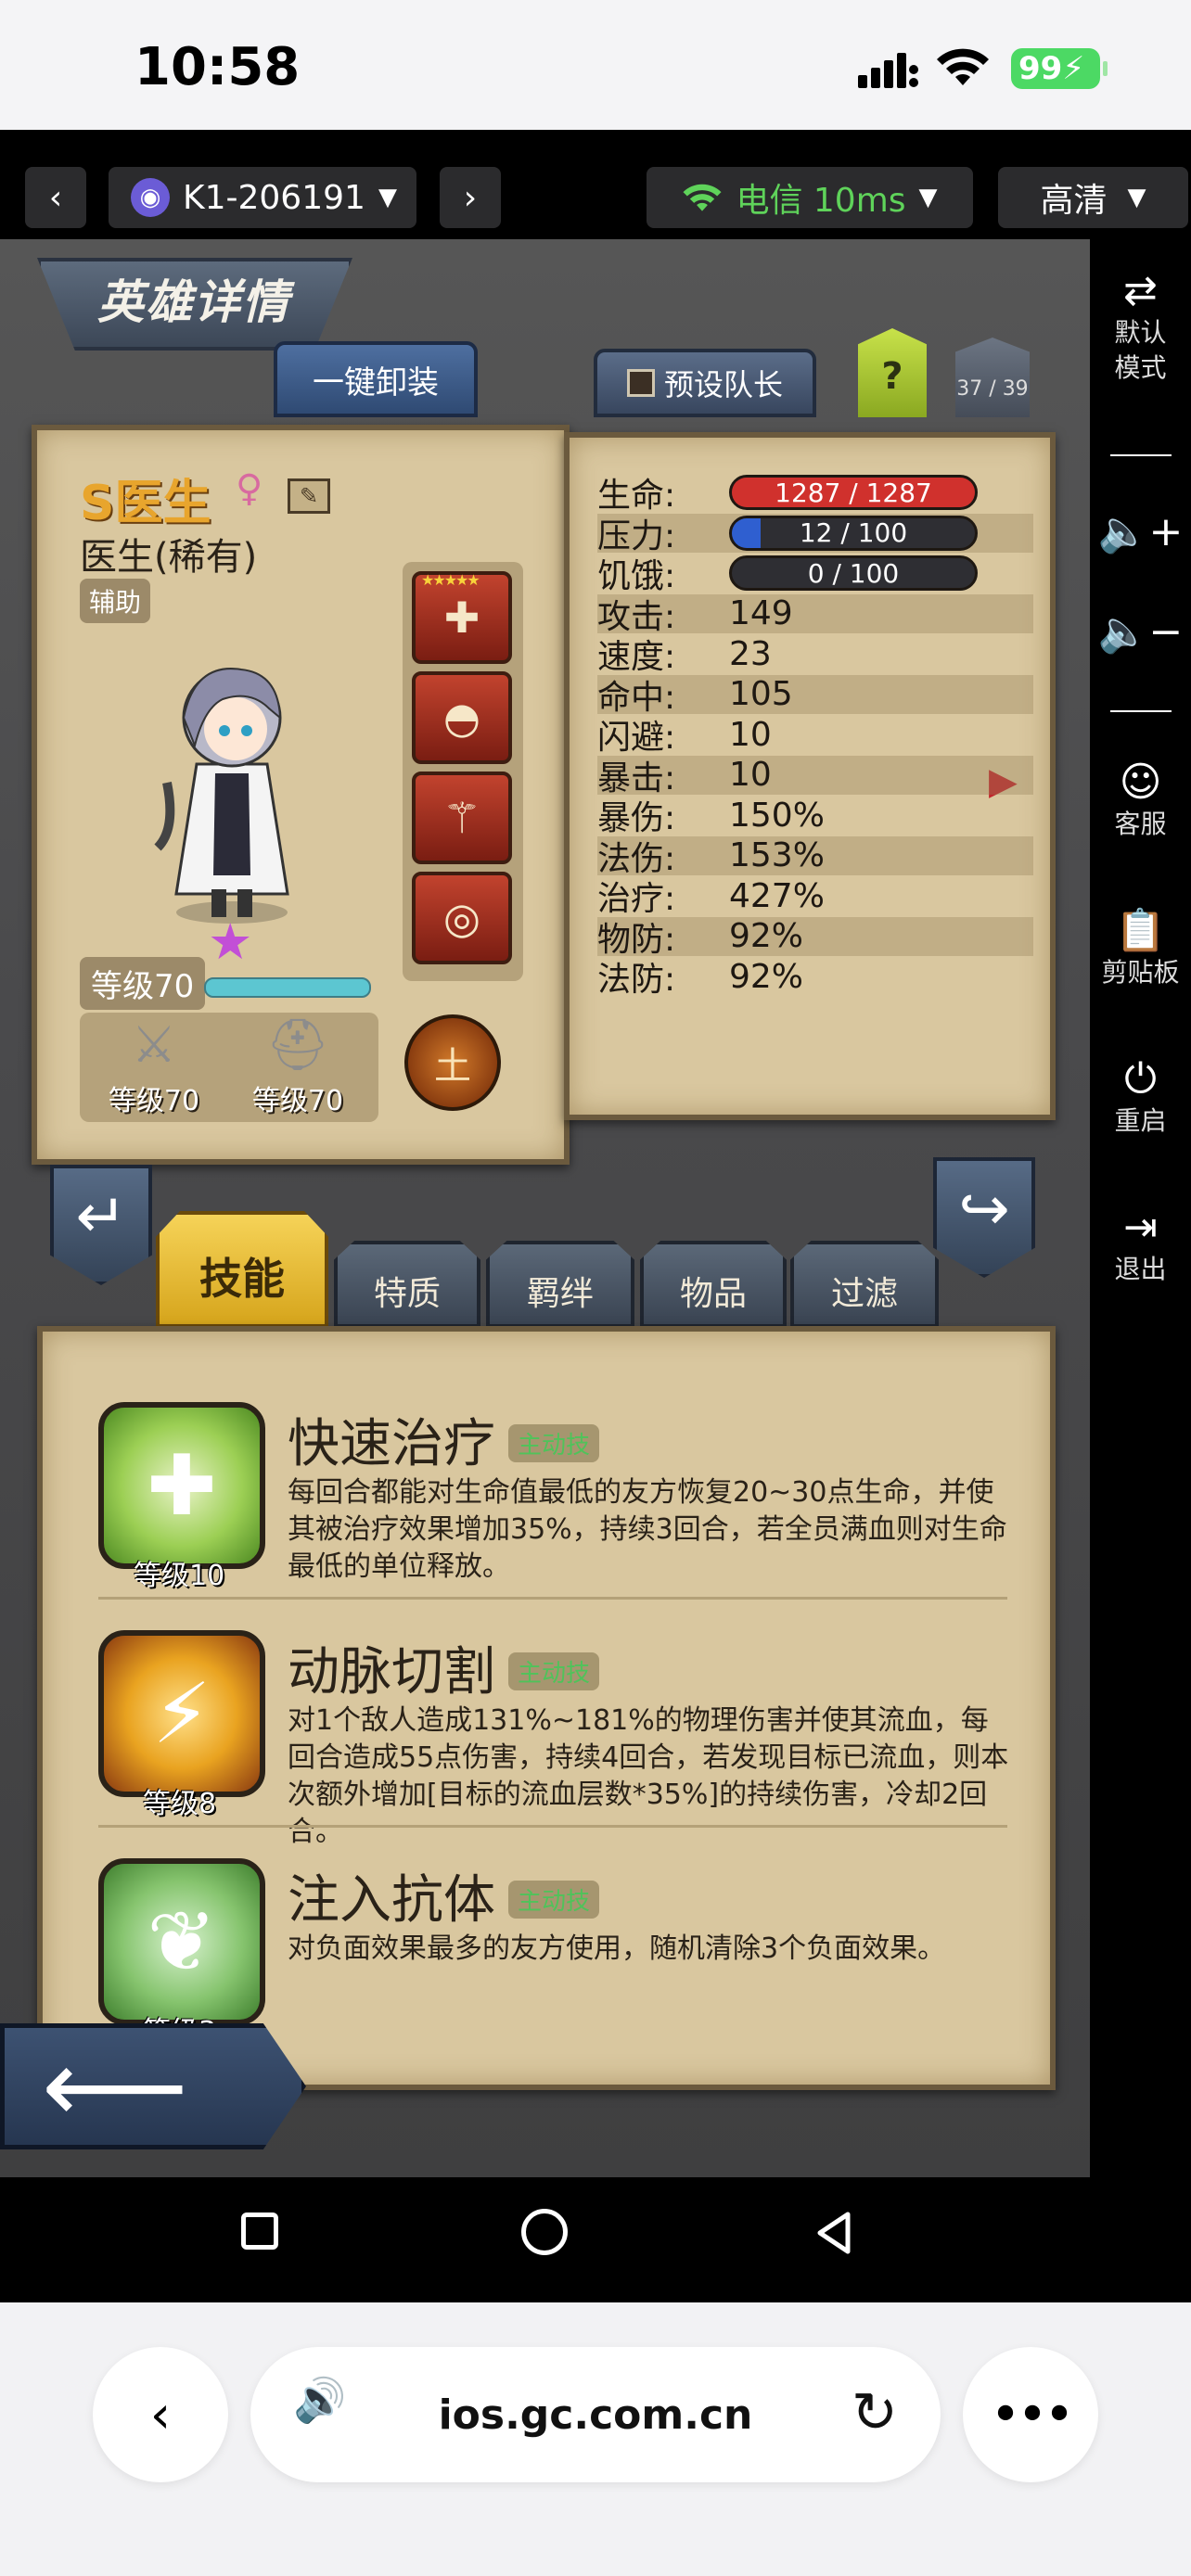 Image resolution: width=1191 pixels, height=2576 pixels. Describe the element at coordinates (297, 1044) in the screenshot. I see `helmet-icon: ⛑` at that location.